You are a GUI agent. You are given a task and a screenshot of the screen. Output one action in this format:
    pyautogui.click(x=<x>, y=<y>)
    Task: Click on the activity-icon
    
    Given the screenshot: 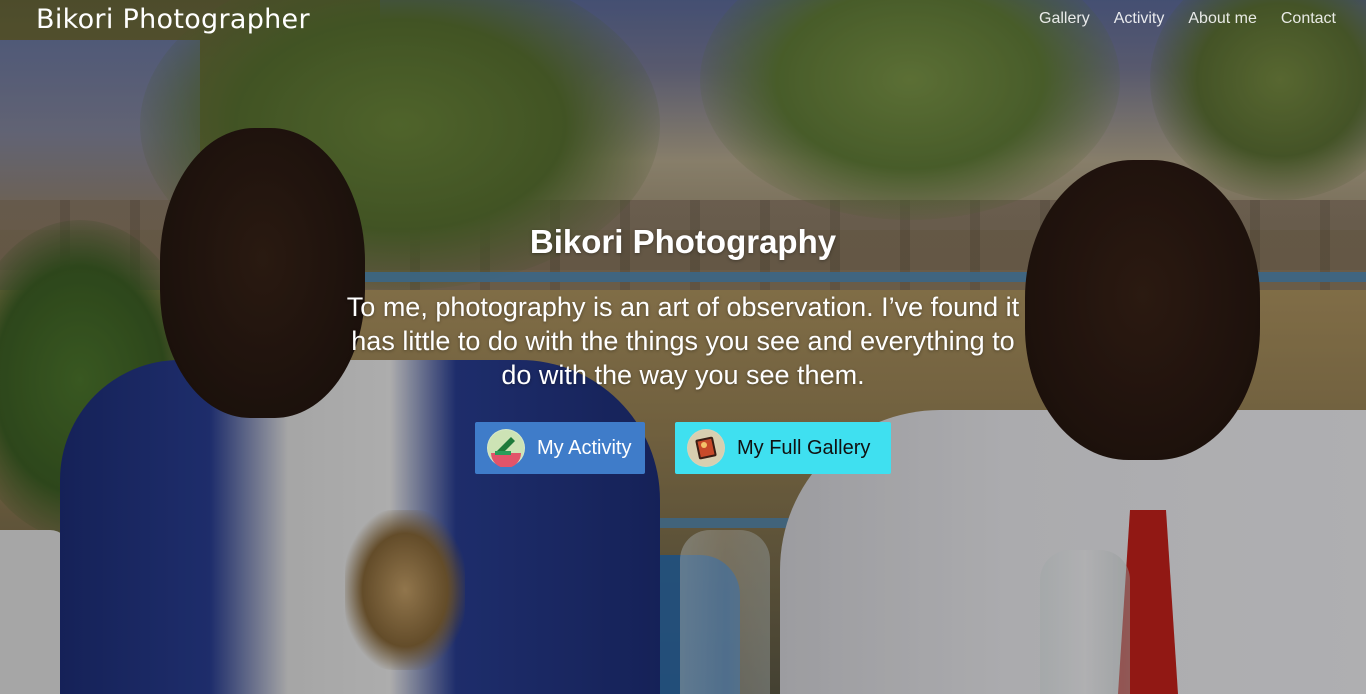 What is the action you would take?
    pyautogui.click(x=506, y=448)
    